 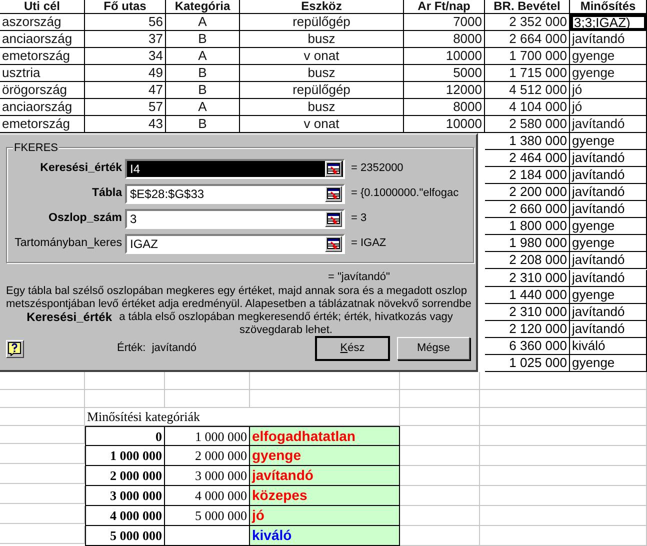 What do you see at coordinates (125, 436) in the screenshot?
I see `table-cell: 0` at bounding box center [125, 436].